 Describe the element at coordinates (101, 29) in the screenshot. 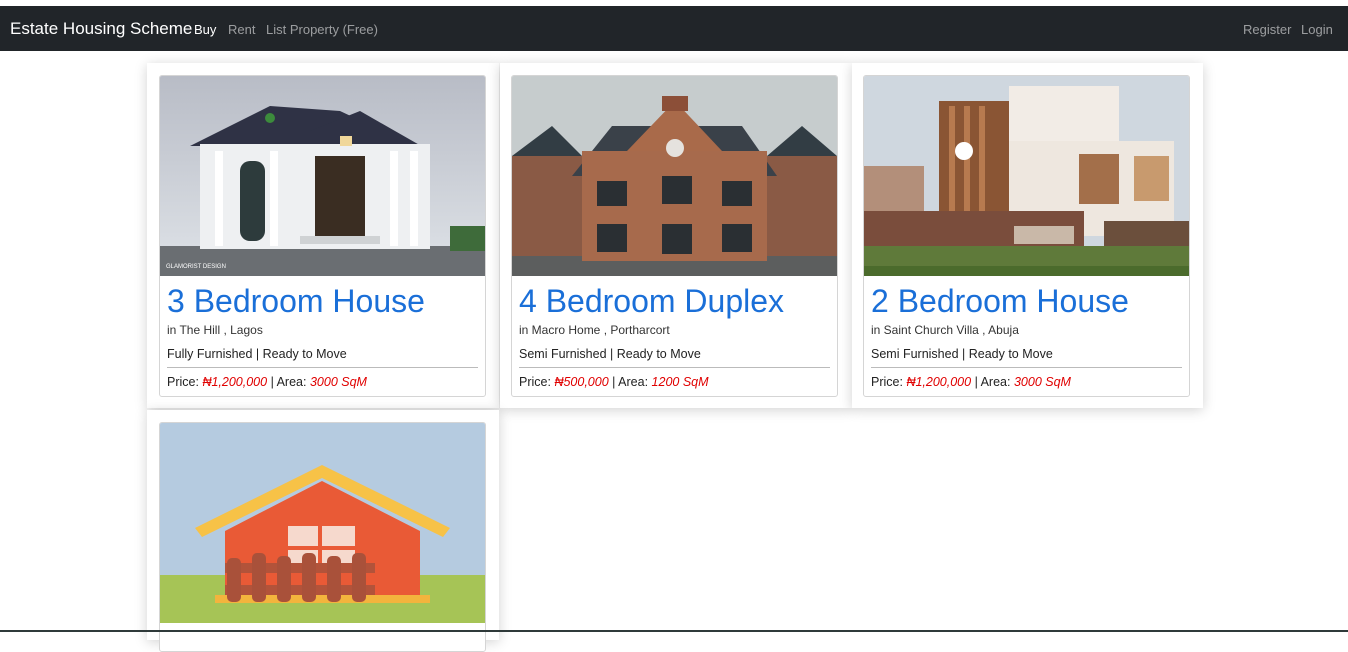

I see `brand-link: Estate Housing Scheme` at that location.